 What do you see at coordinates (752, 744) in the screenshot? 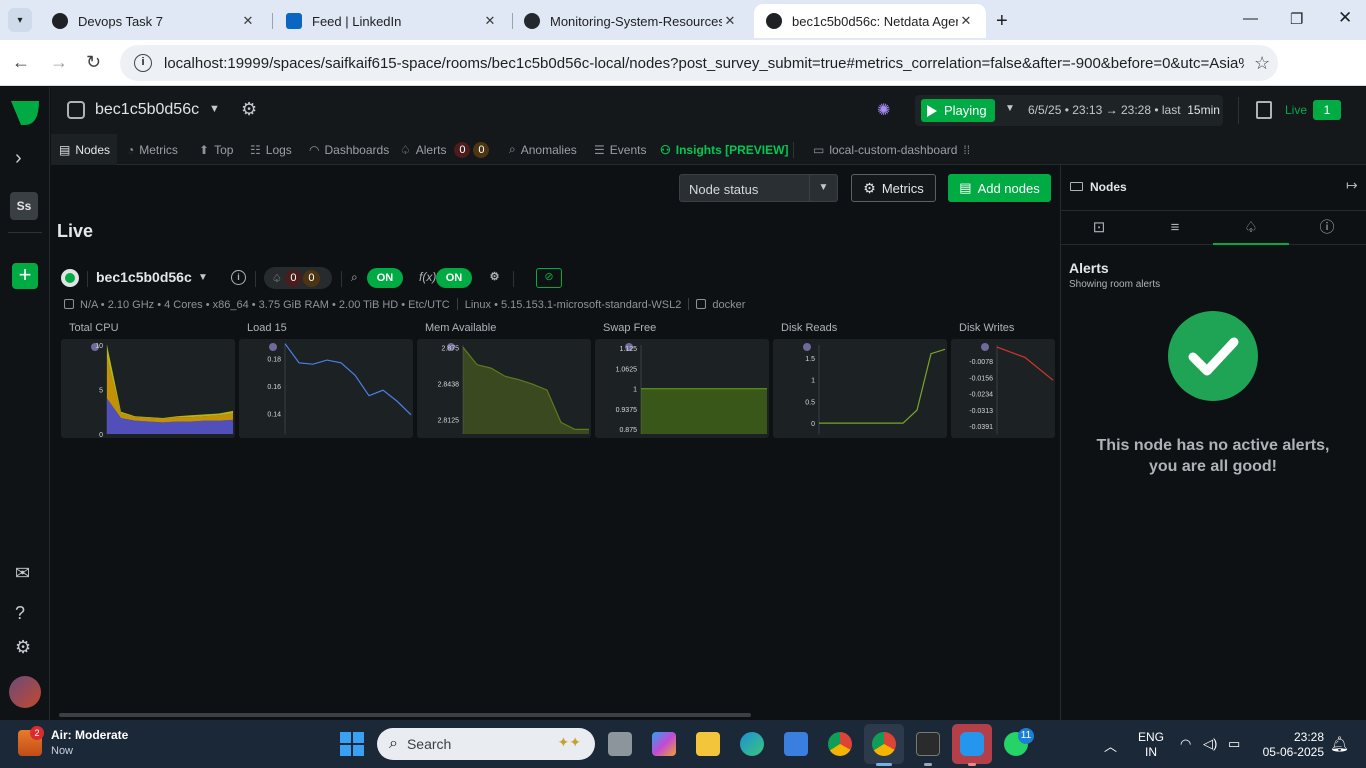
I see `edge-icon` at bounding box center [752, 744].